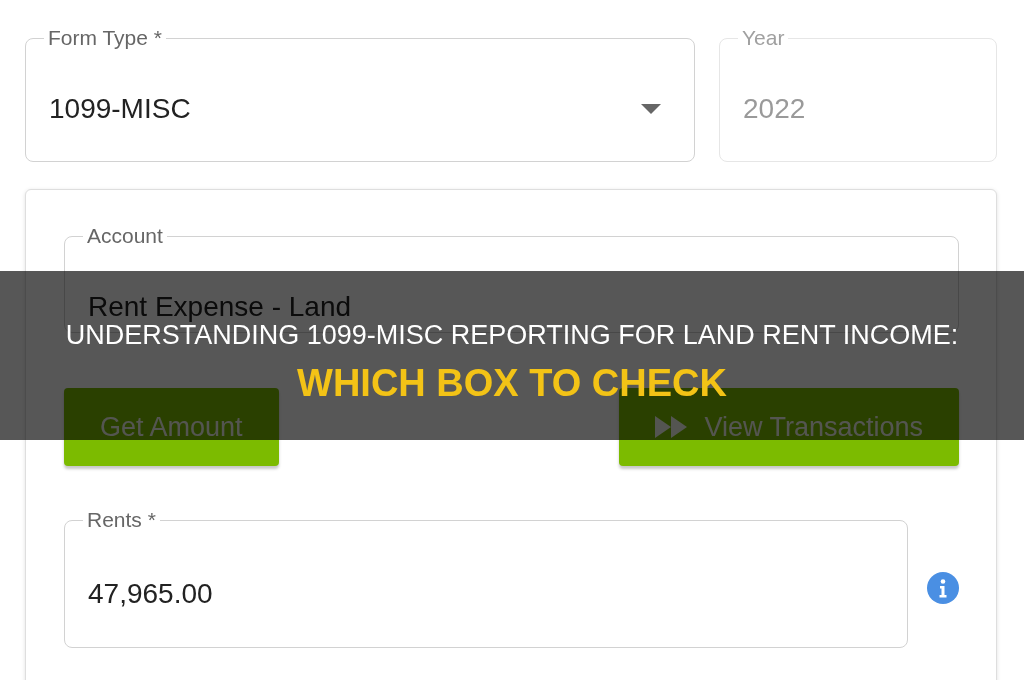 The width and height of the screenshot is (1024, 680). What do you see at coordinates (943, 588) in the screenshot?
I see `info-icon` at bounding box center [943, 588].